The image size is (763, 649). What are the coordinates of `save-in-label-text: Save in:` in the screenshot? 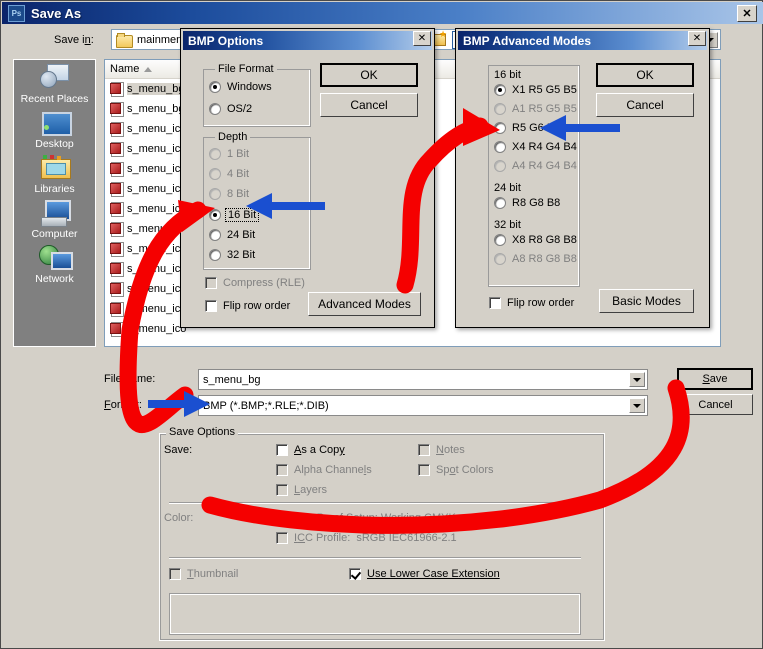 It's located at (74, 40).